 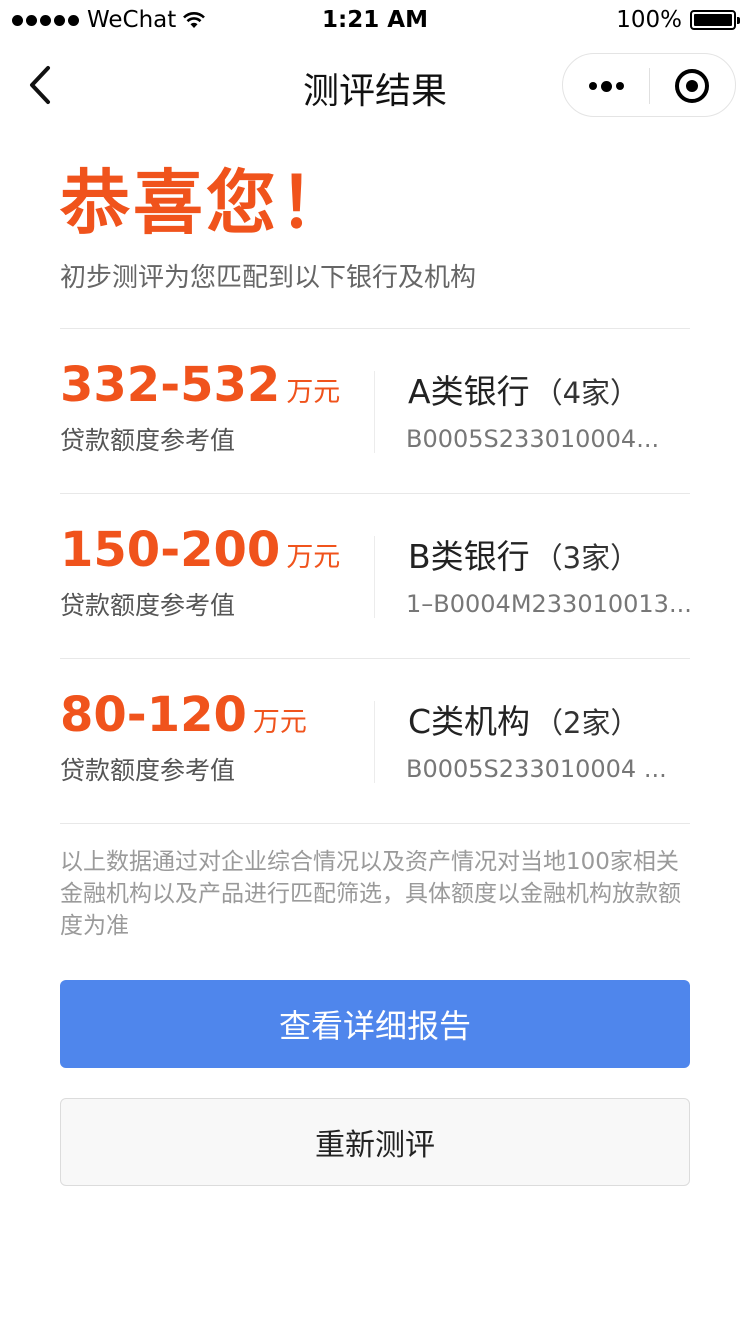 I want to click on mini-program-capsule, so click(x=649, y=85).